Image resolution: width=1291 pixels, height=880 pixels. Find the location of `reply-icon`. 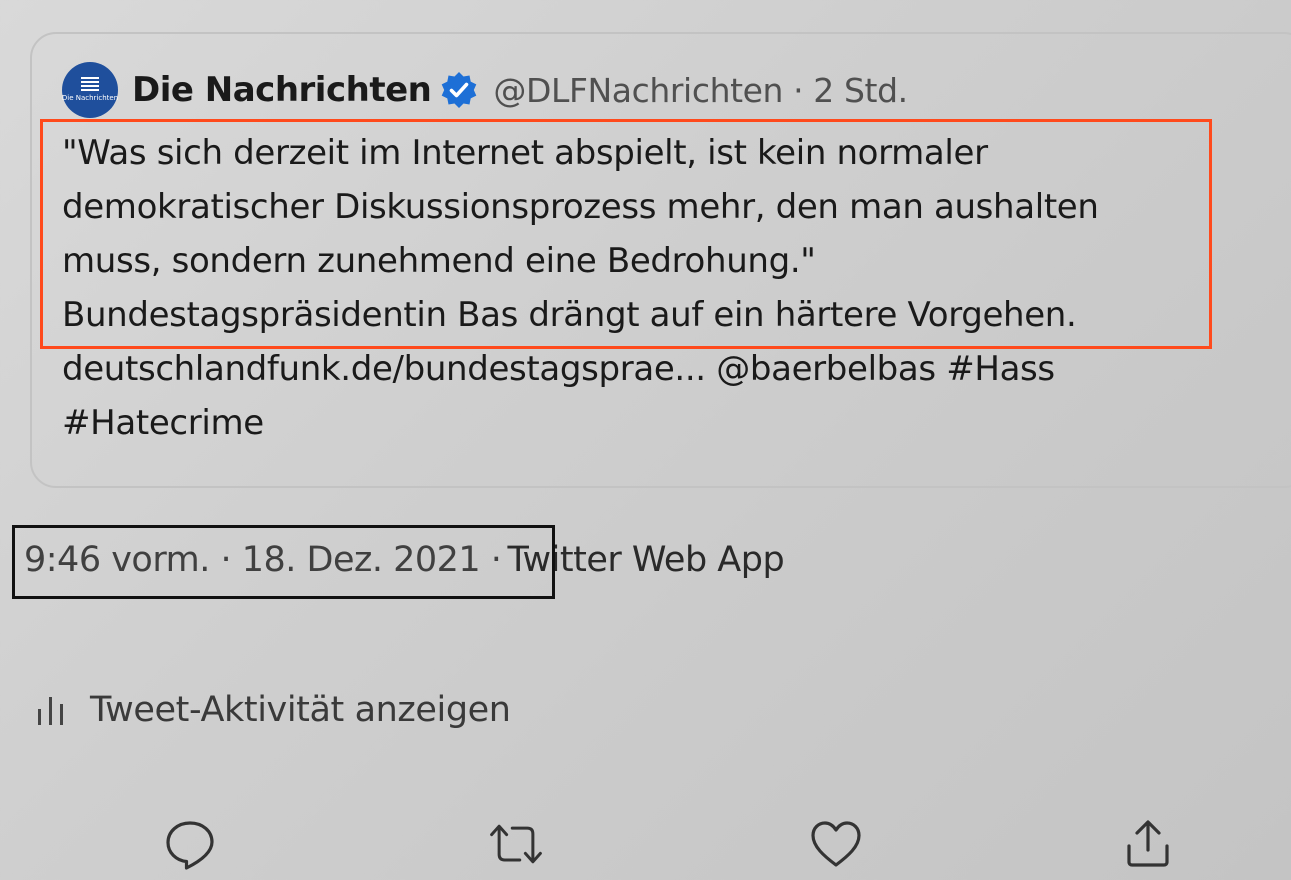

reply-icon is located at coordinates (190, 845).